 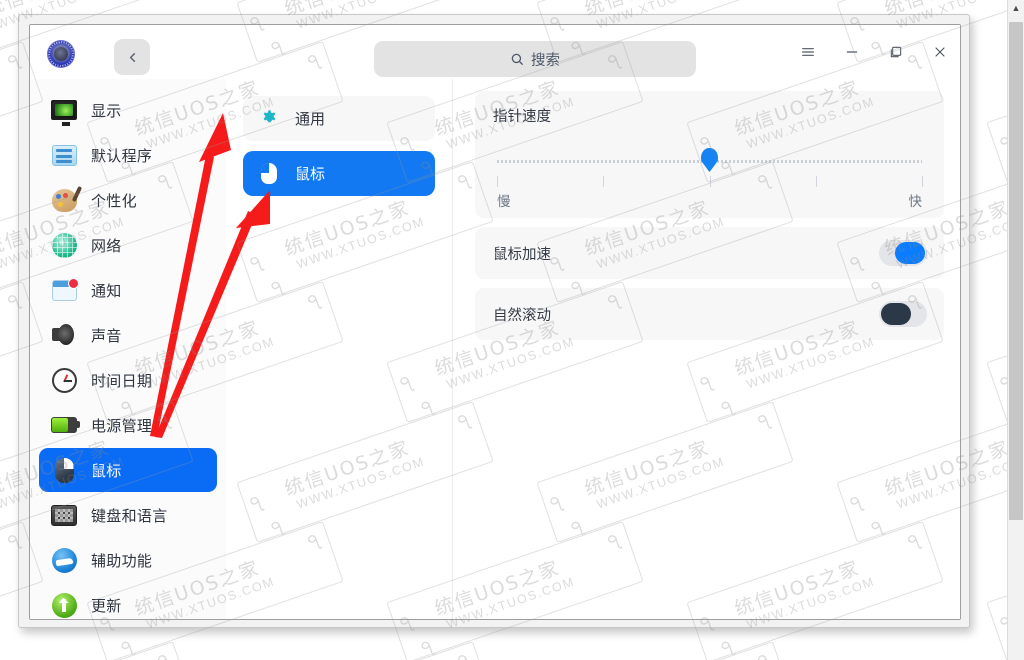 I want to click on slider-range-labels: 慢 快, so click(x=709, y=200).